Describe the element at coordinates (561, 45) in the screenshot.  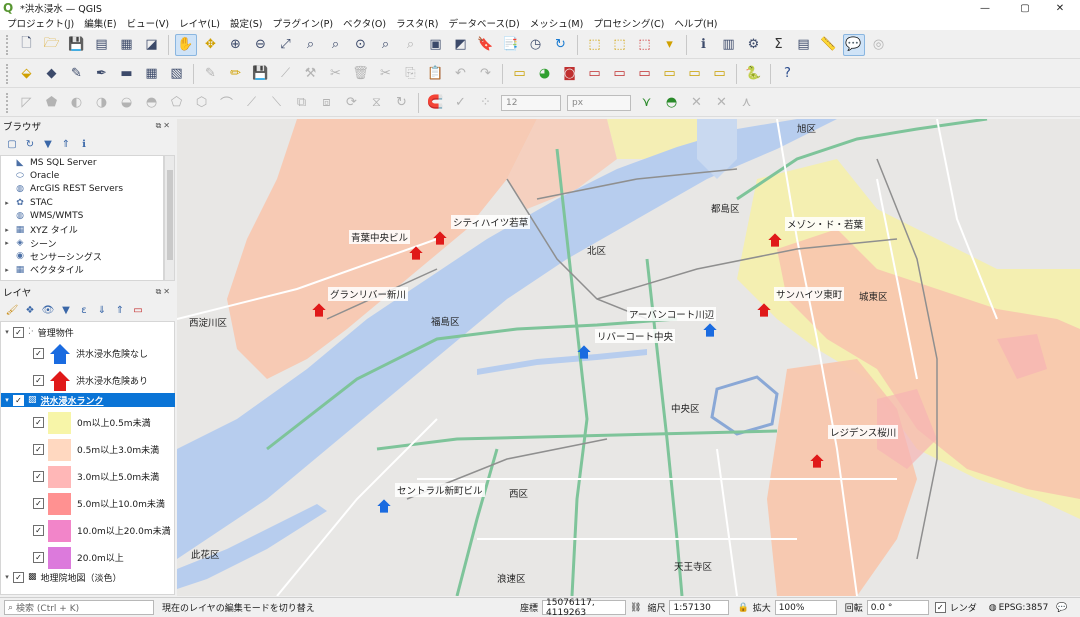
I see `refresh-icon: ↻` at that location.